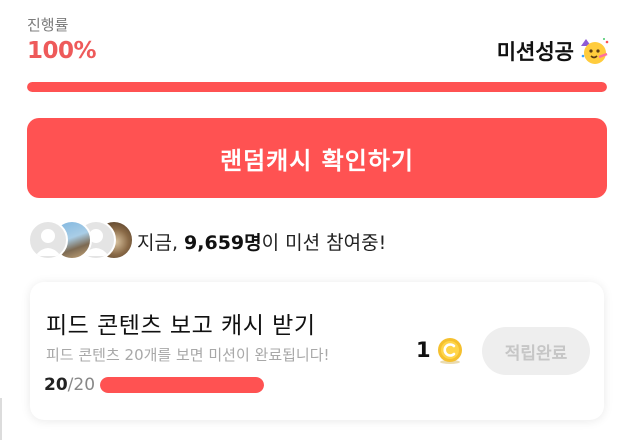 This screenshot has width=640, height=440. I want to click on edge-divider, so click(1, 419).